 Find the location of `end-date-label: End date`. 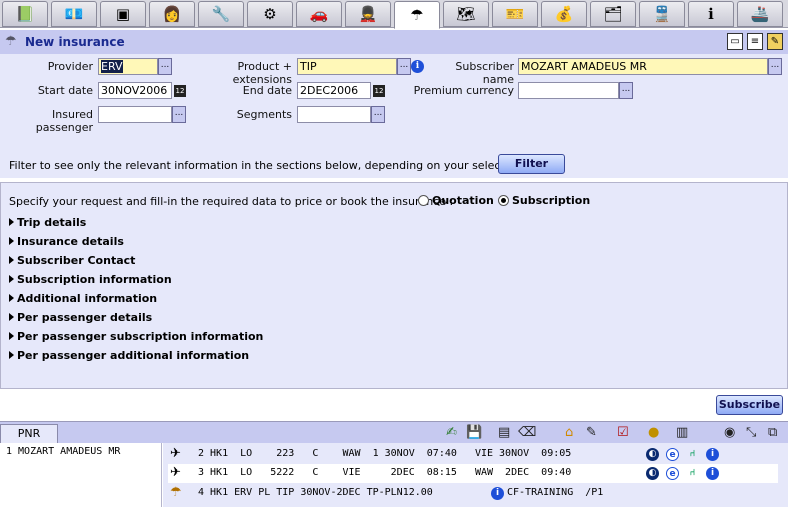

end-date-label: End date is located at coordinates (267, 90).